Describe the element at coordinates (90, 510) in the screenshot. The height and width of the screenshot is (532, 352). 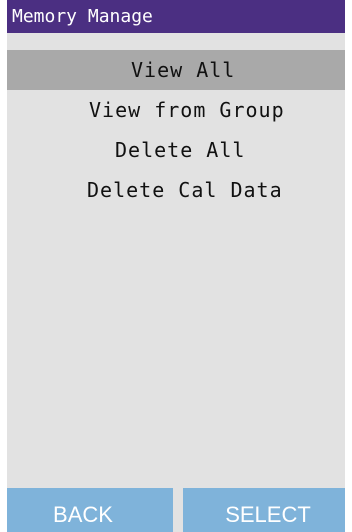
I see `back-button: BACK` at that location.